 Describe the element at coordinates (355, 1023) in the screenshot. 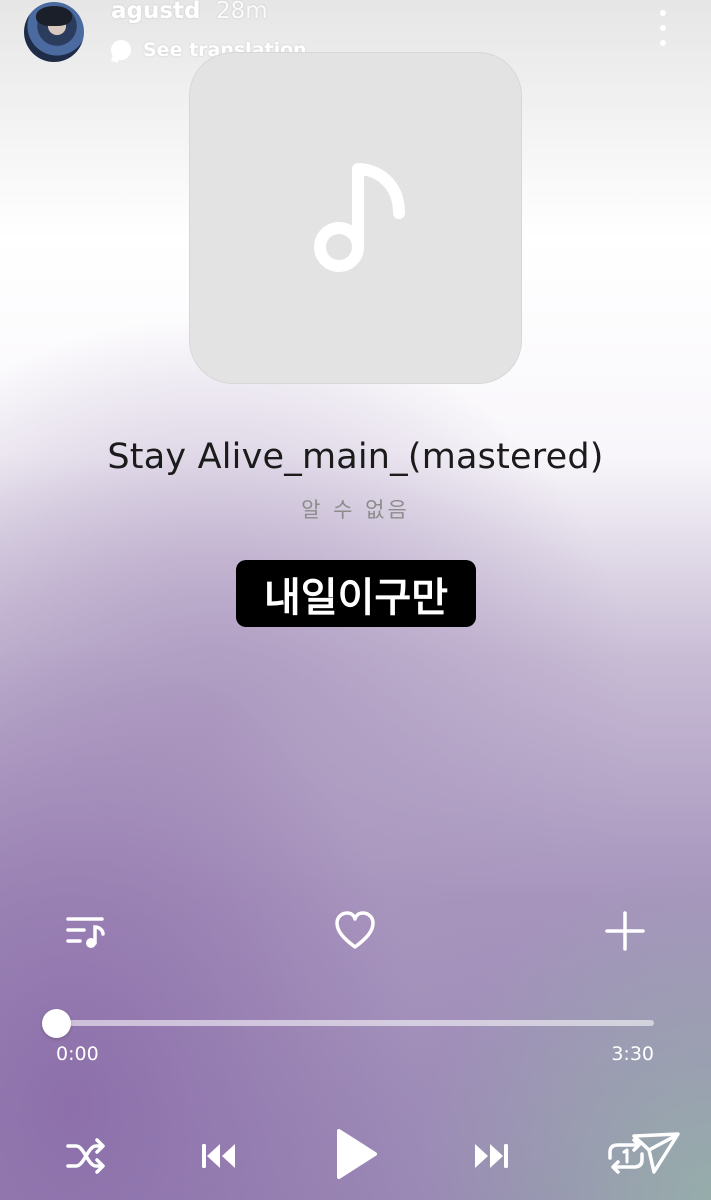

I see `progress-track` at that location.